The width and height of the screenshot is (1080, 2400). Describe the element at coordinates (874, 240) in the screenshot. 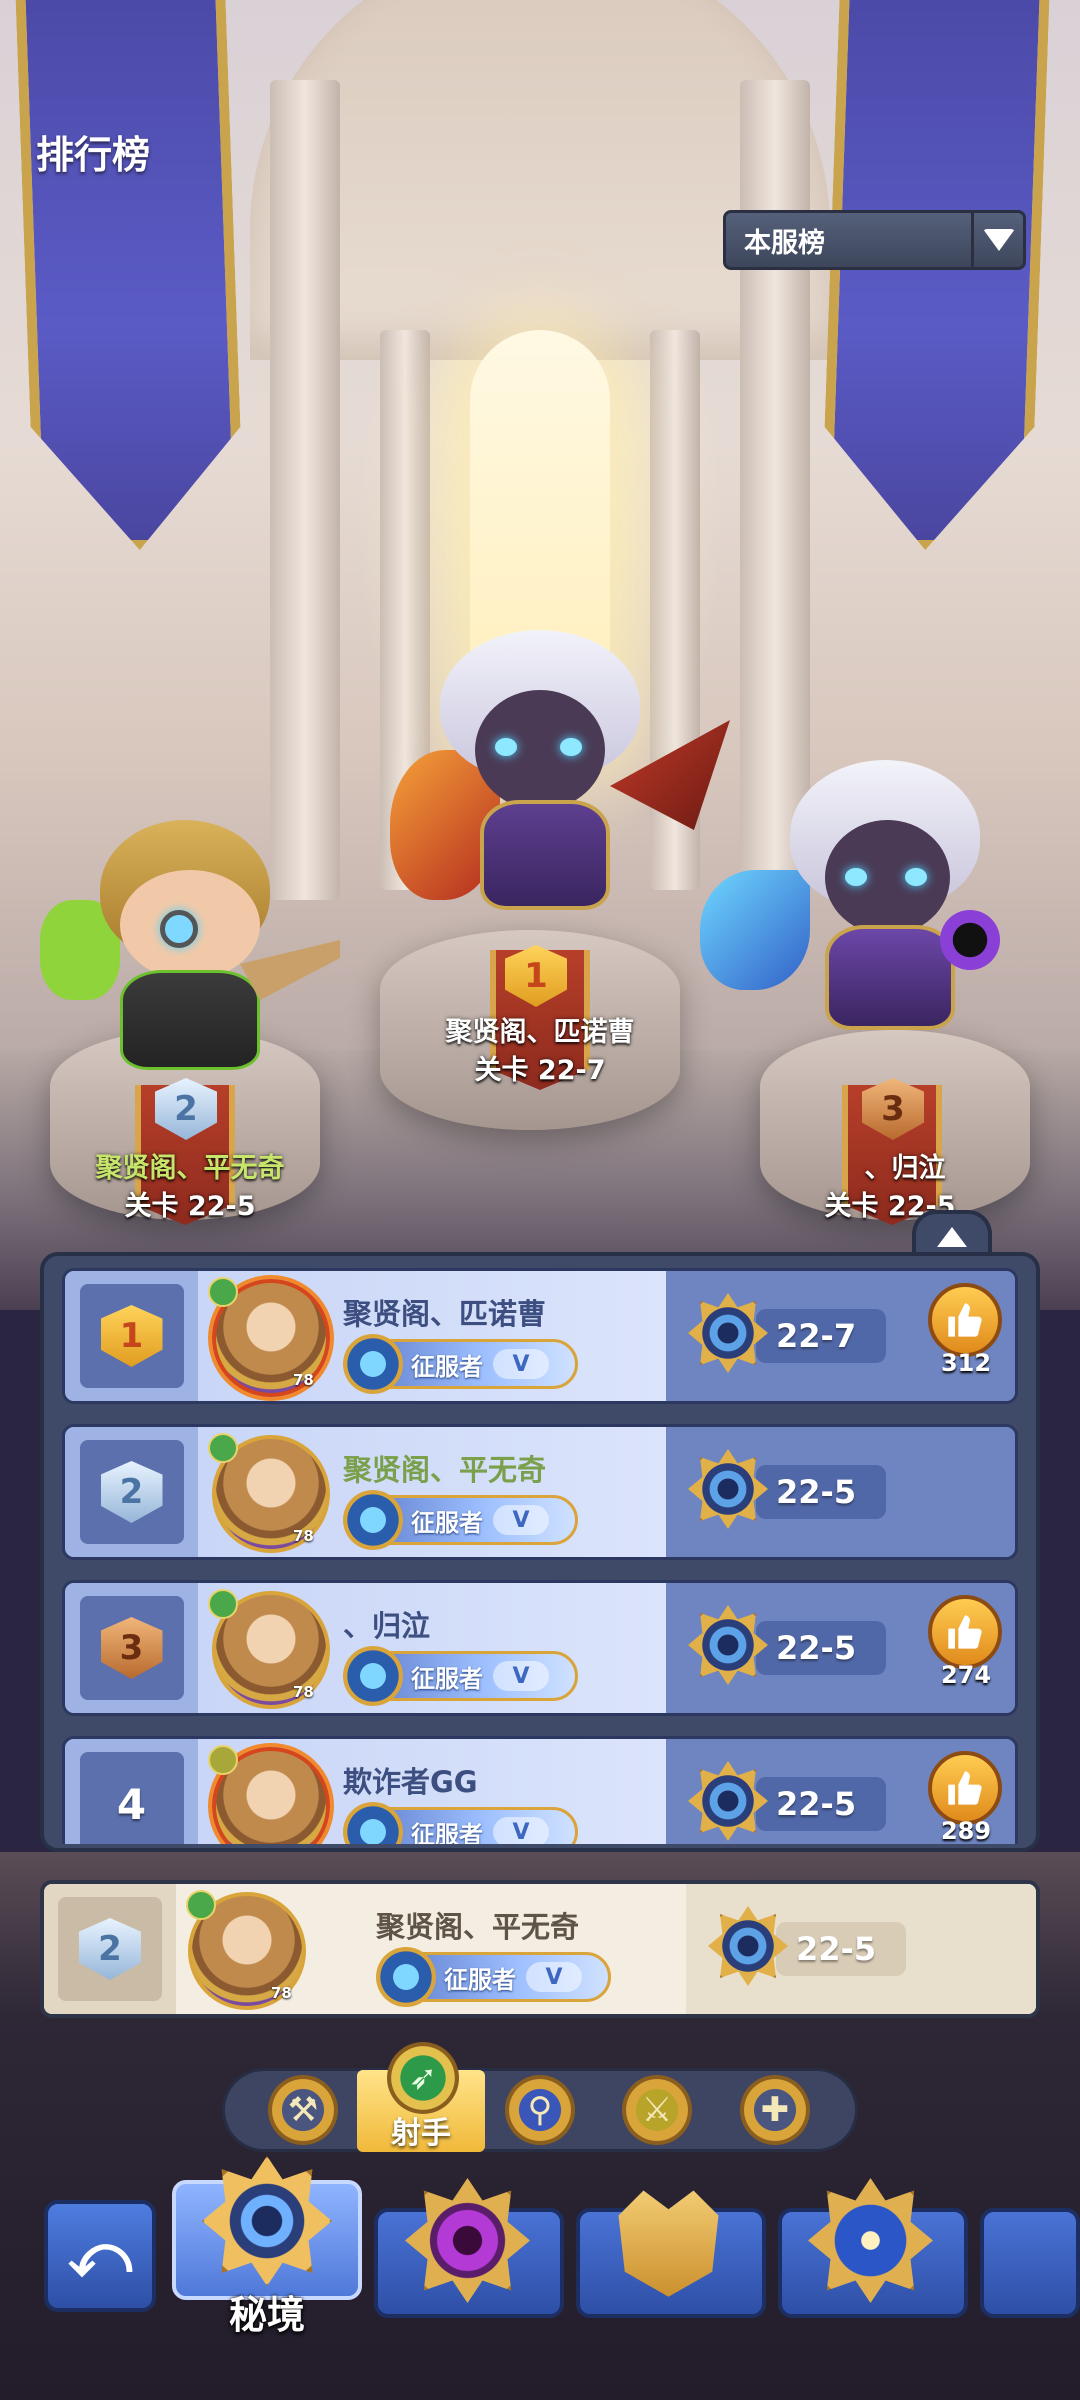

I see `server-filter-dropdown: 本服榜` at that location.